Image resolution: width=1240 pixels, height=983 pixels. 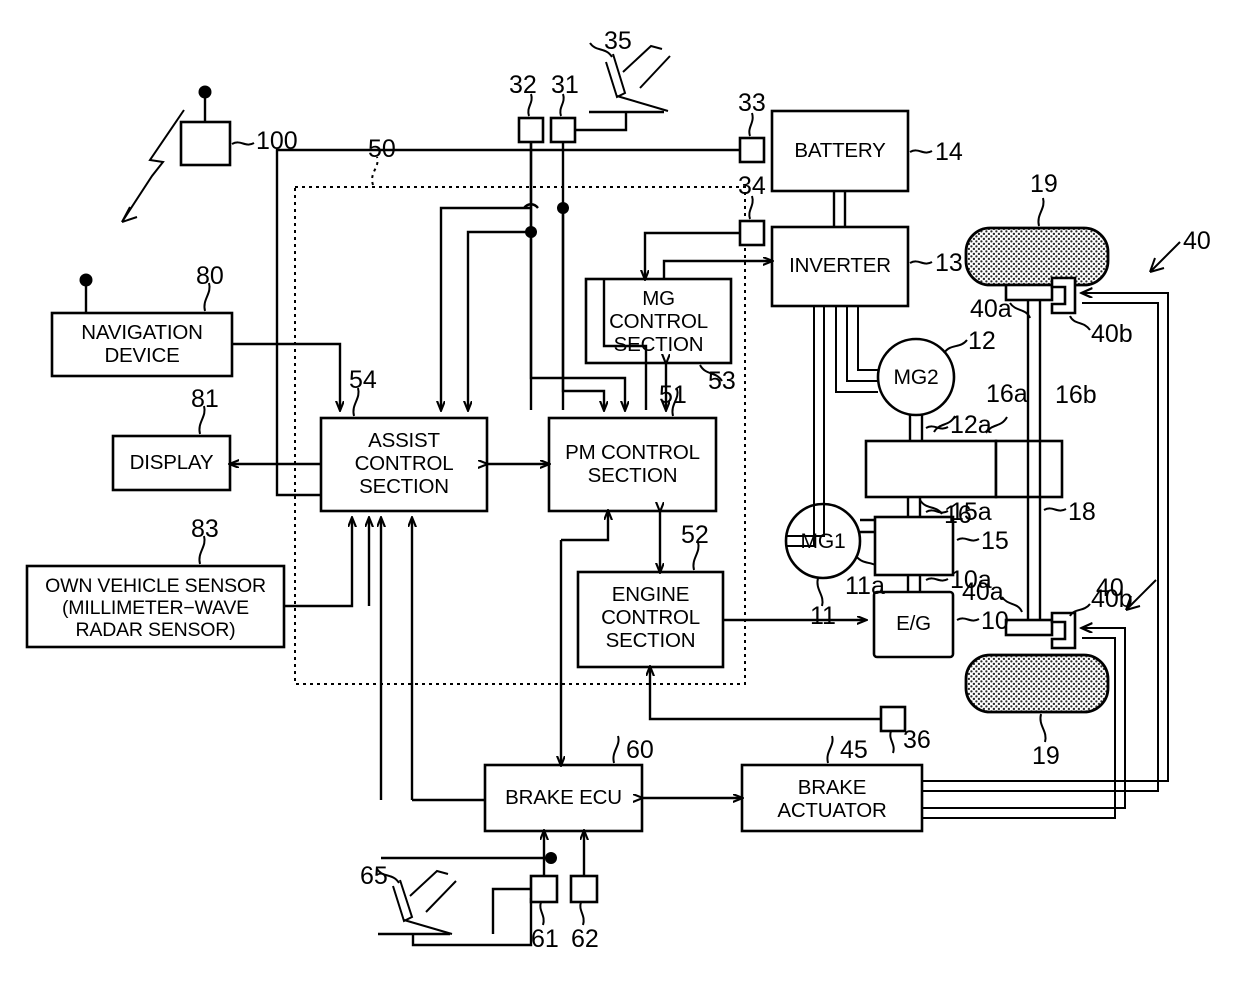 What do you see at coordinates (142, 344) in the screenshot?
I see `navigation-device-label: NAVIGATION DEVICE` at bounding box center [142, 344].